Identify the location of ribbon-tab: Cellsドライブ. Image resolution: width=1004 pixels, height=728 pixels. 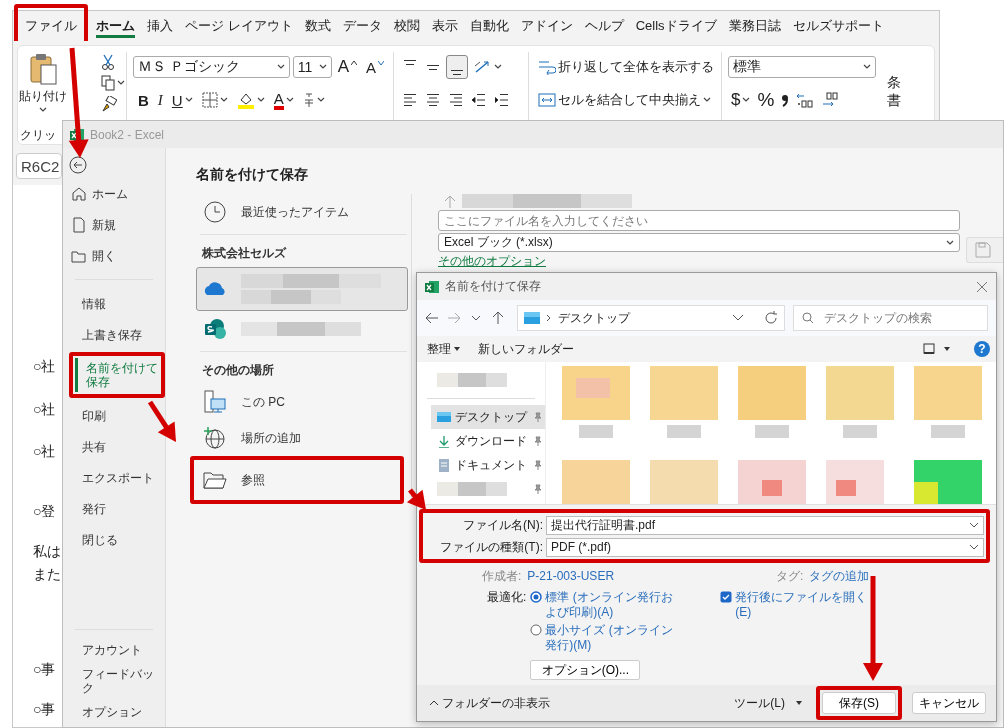
(676, 26).